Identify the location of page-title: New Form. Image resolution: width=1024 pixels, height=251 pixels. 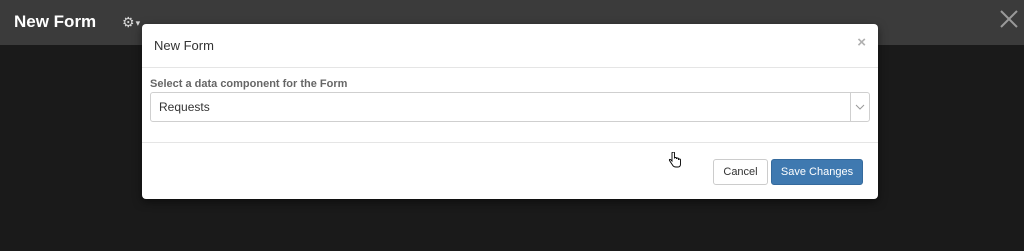
(55, 21).